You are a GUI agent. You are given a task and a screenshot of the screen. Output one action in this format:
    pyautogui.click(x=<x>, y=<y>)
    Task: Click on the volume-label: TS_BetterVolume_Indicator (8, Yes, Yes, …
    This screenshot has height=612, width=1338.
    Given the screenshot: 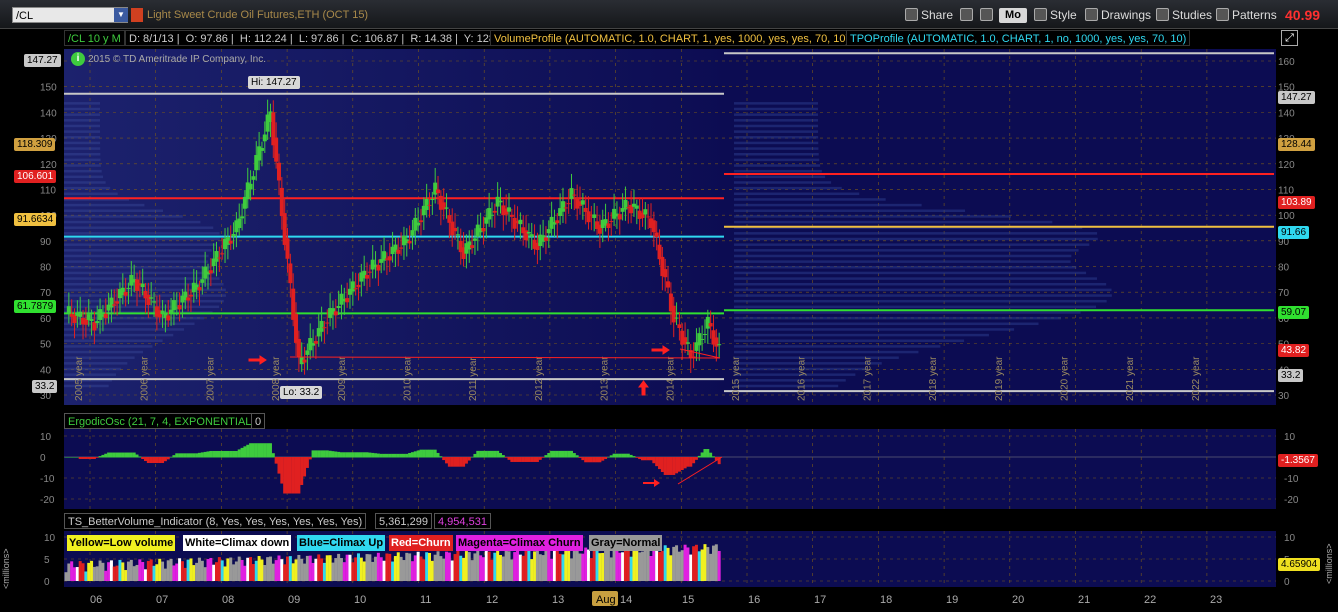 What is the action you would take?
    pyautogui.click(x=215, y=521)
    